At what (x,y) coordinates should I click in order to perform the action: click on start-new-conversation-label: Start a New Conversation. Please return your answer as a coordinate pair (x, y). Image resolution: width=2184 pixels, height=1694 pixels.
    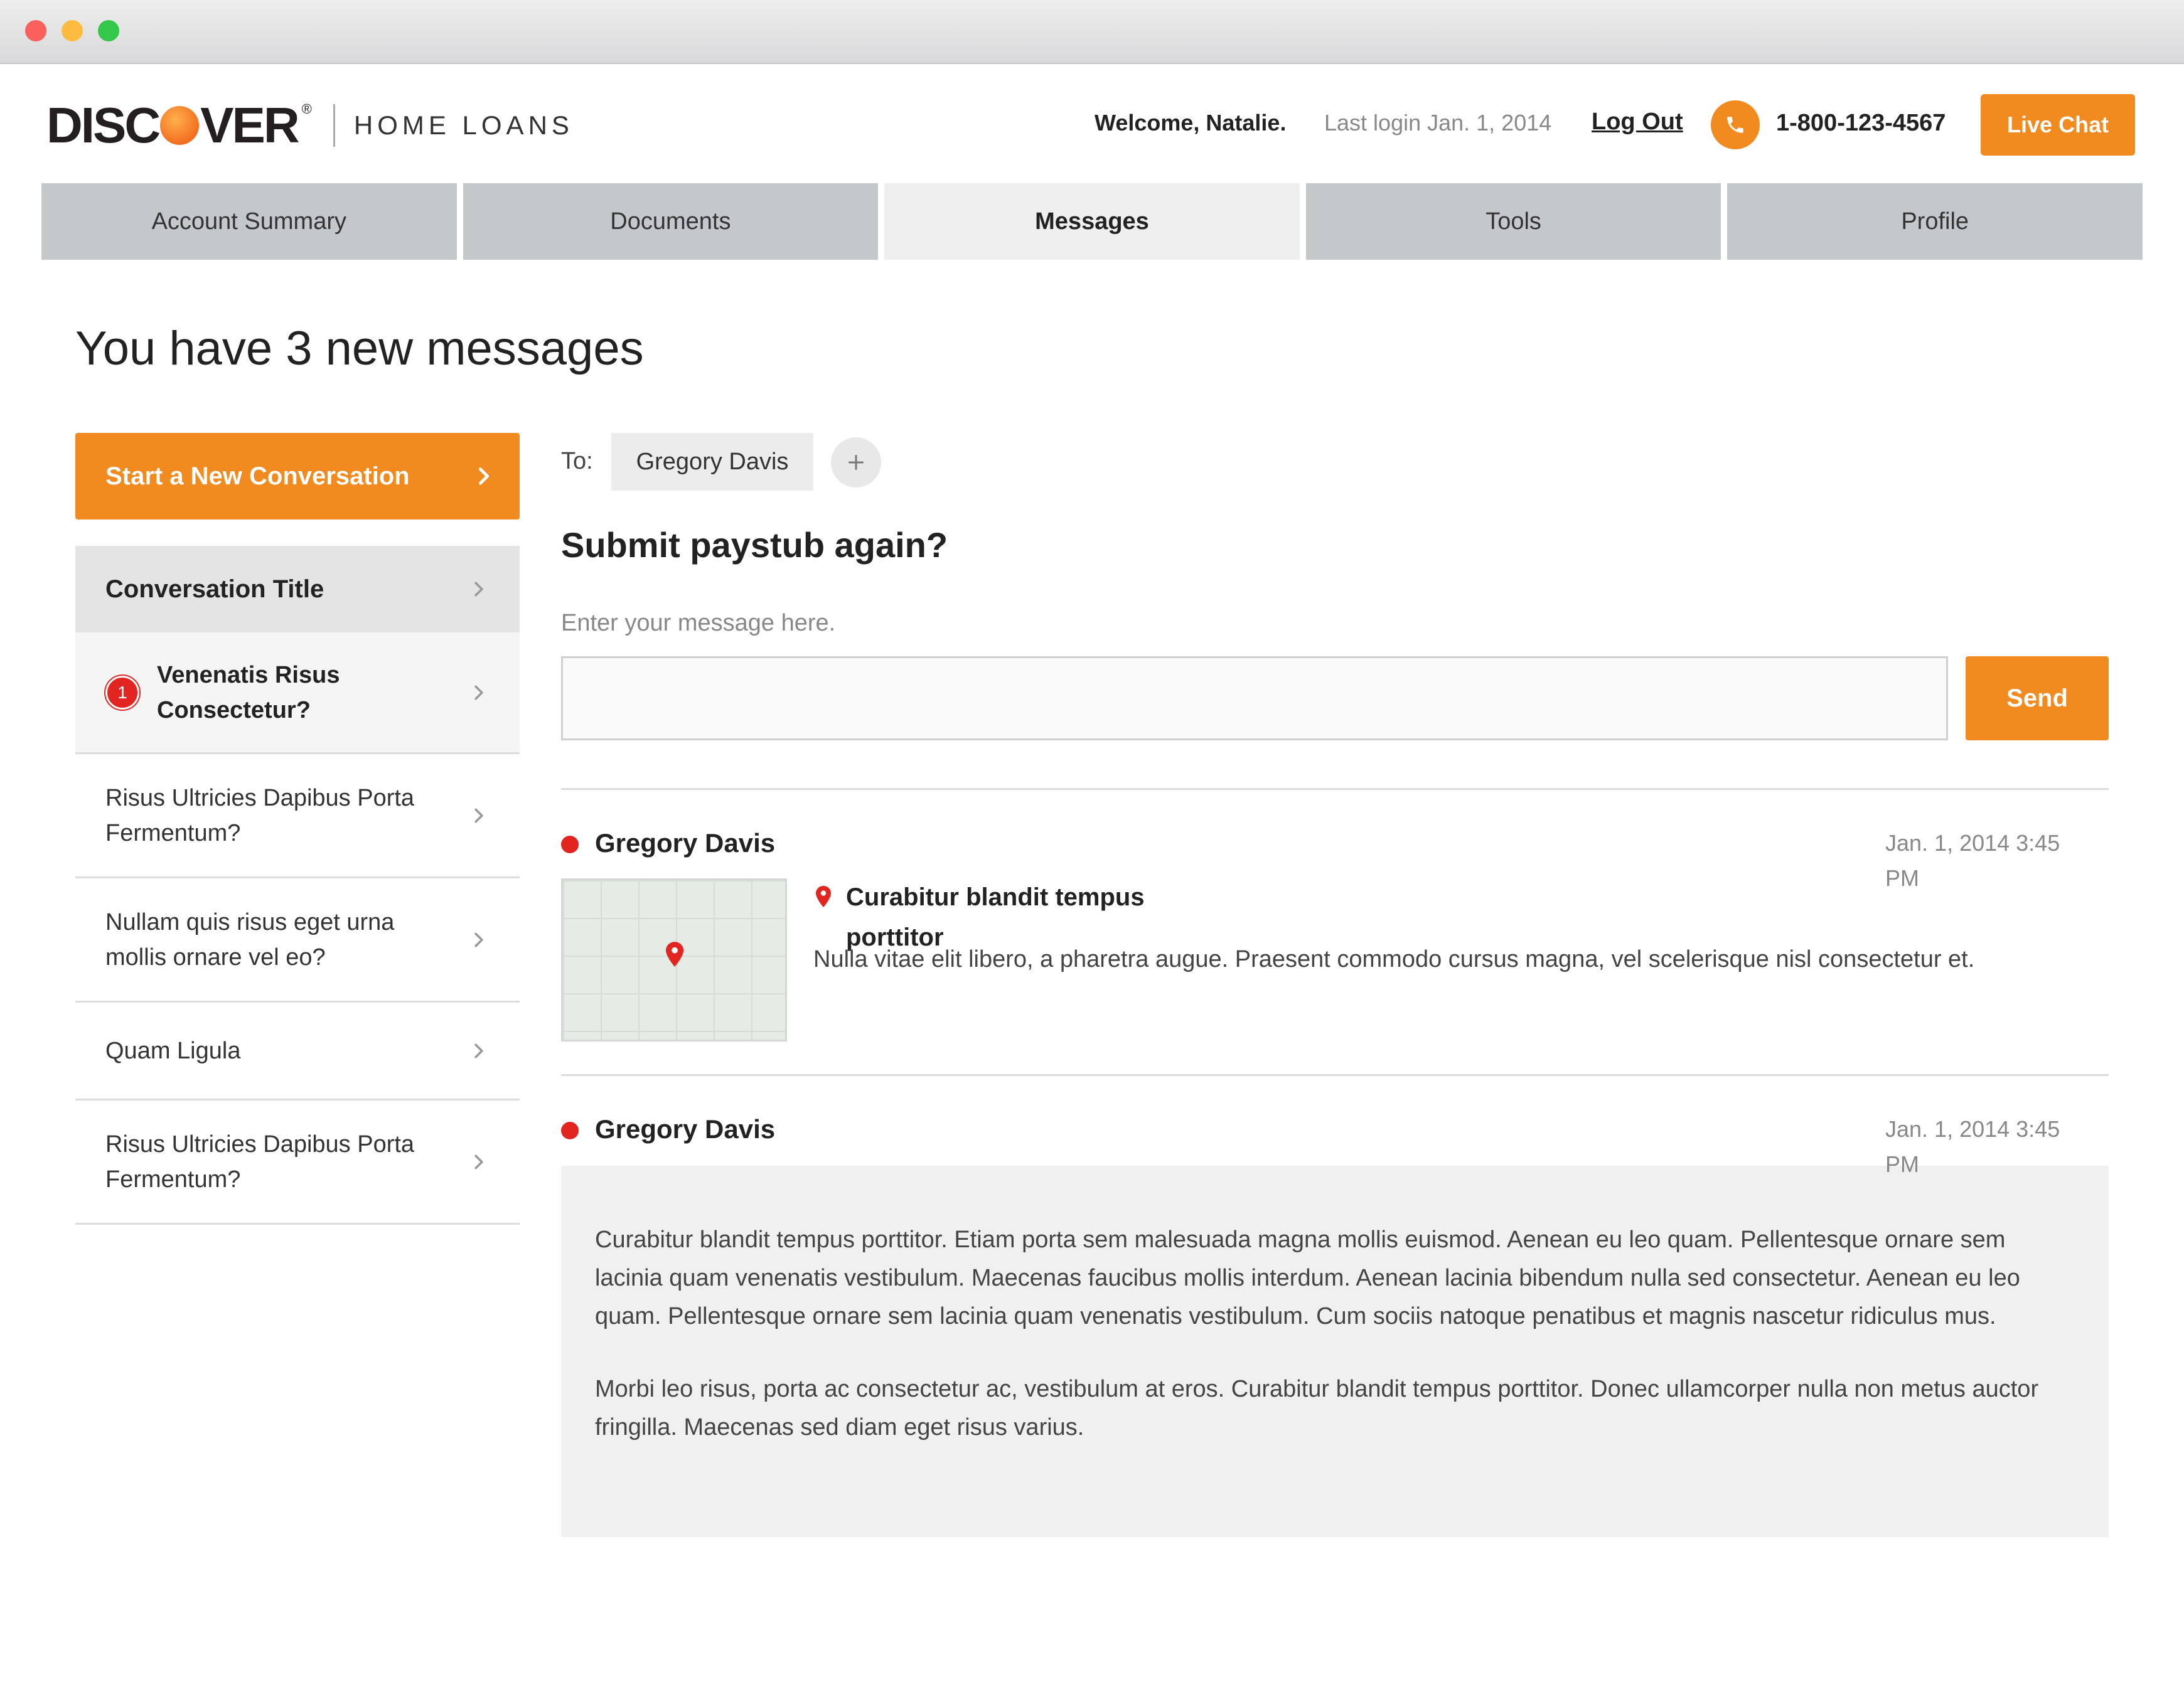
    Looking at the image, I should click on (257, 476).